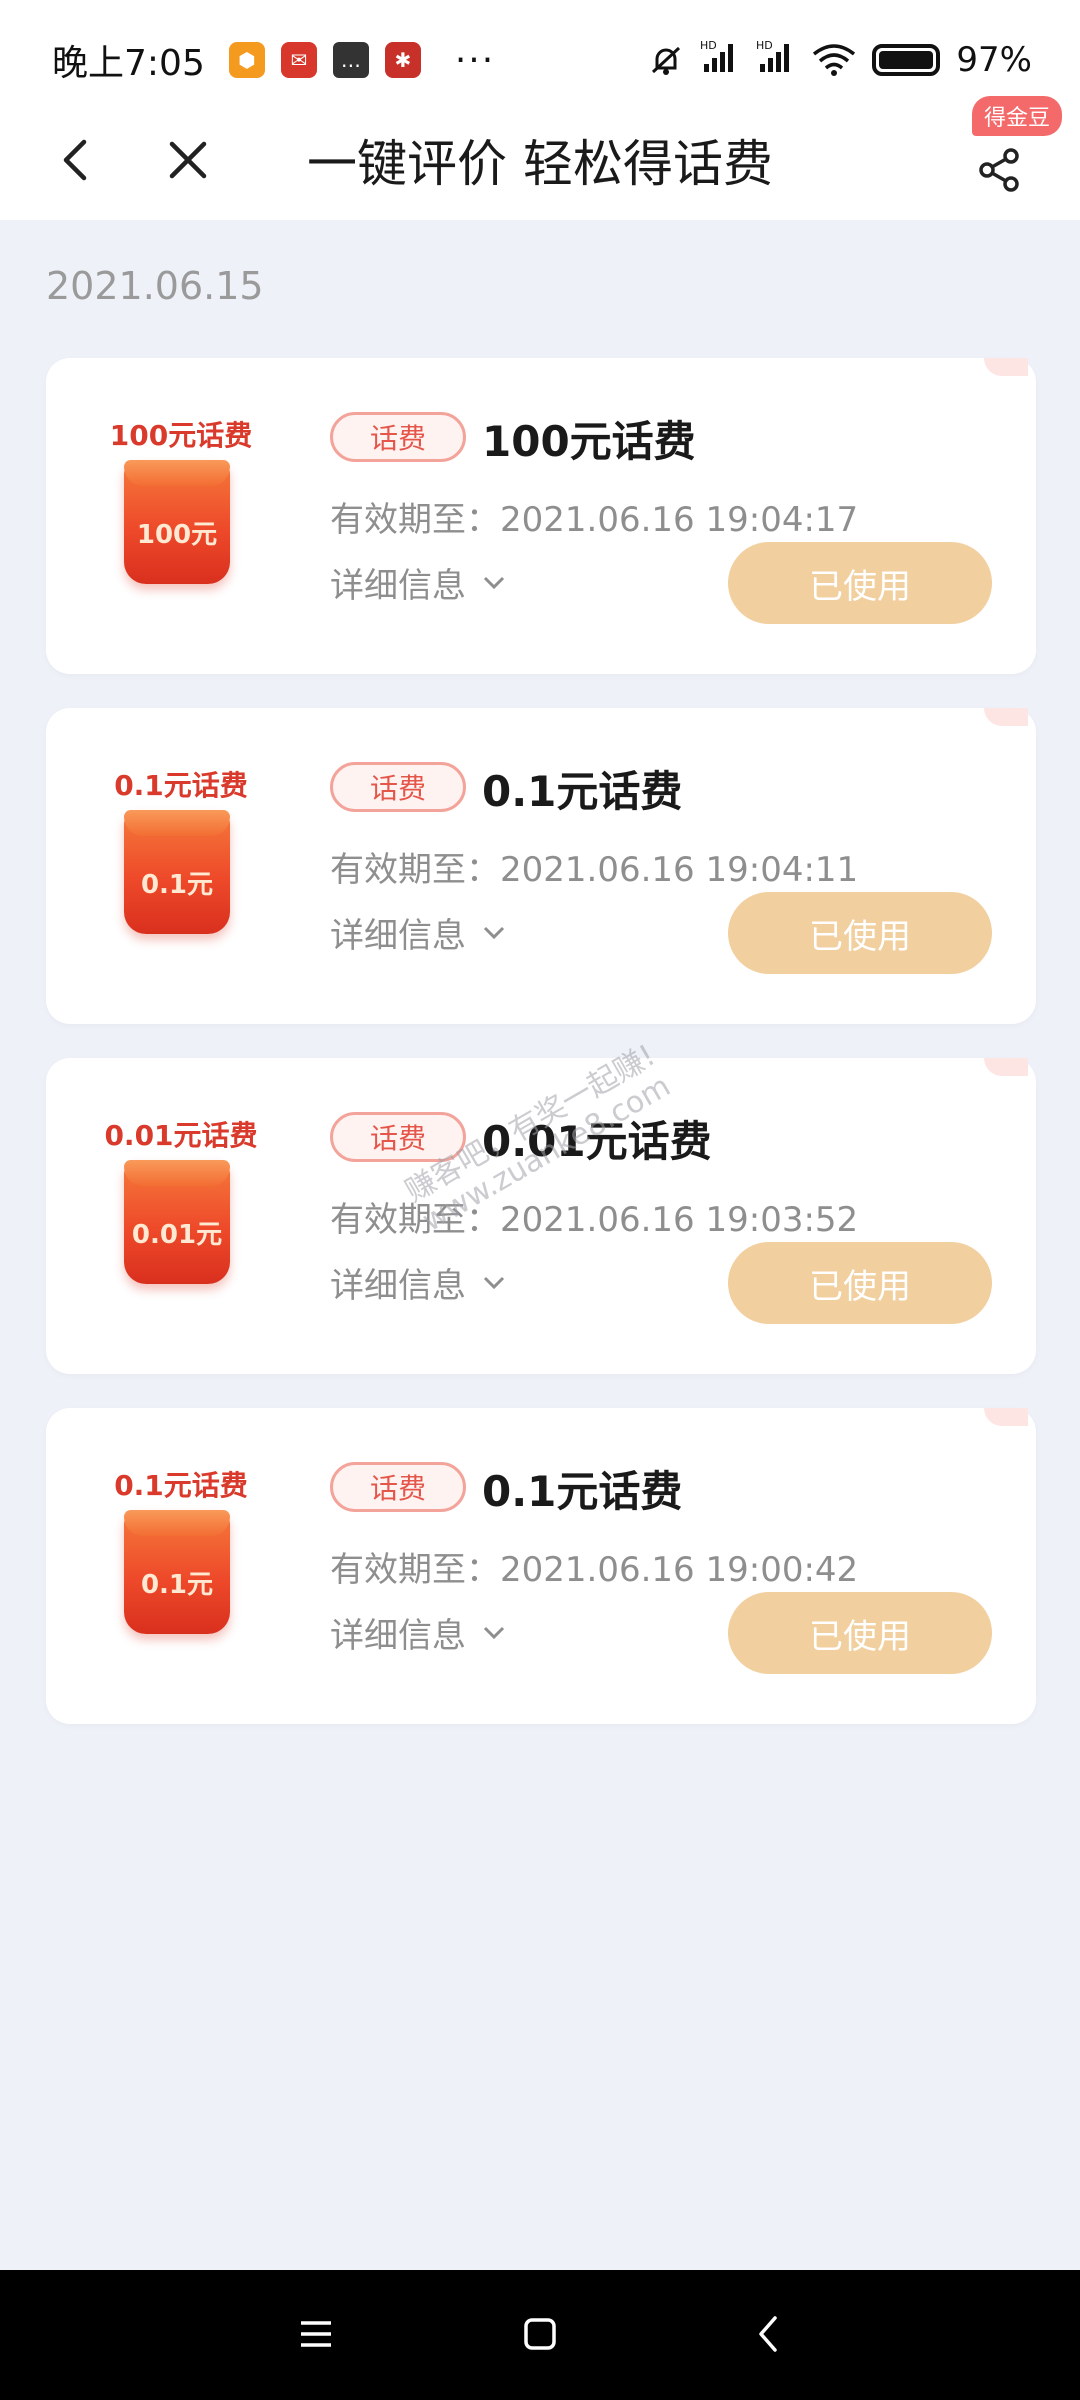  I want to click on red-envelope-icon: 100元, so click(177, 522).